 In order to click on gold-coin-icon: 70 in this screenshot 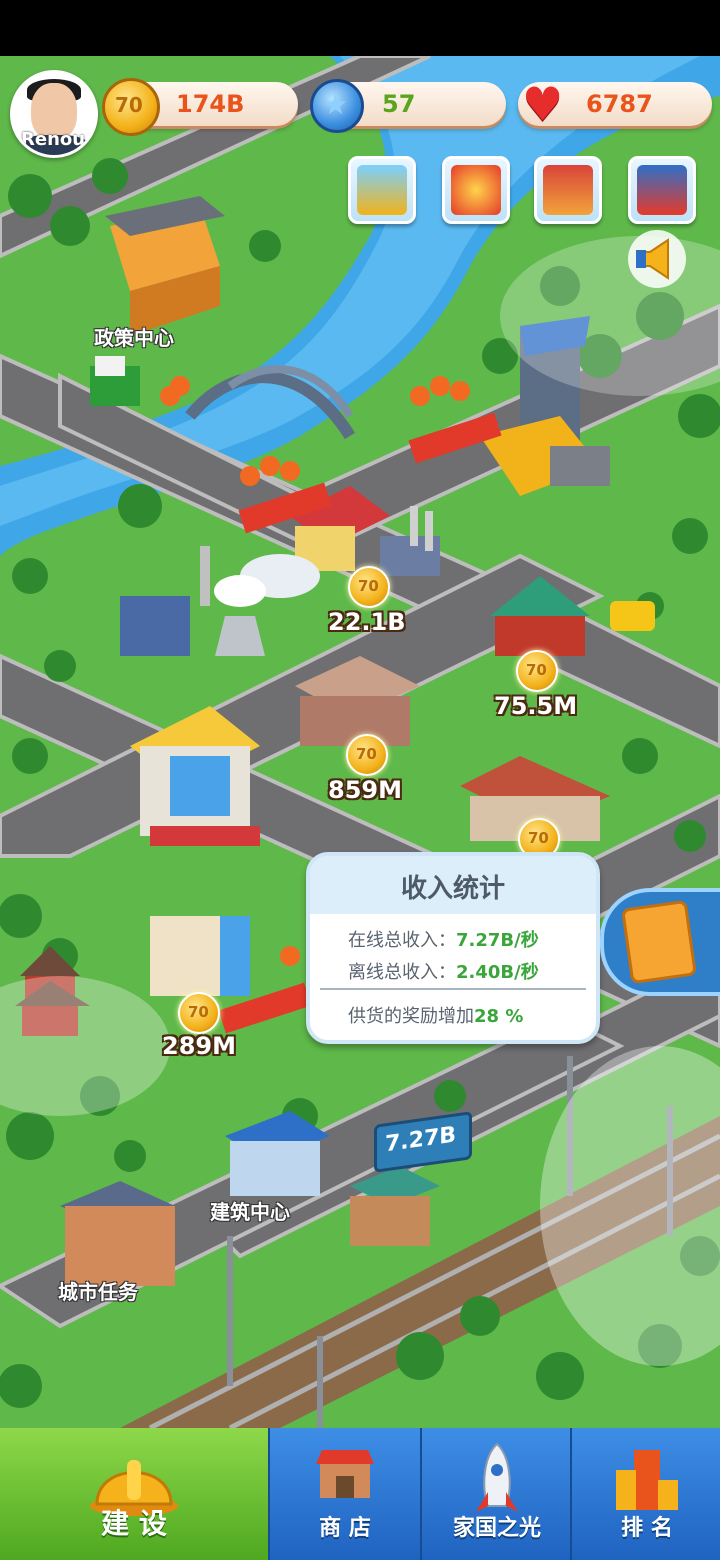, I will do `click(131, 107)`.